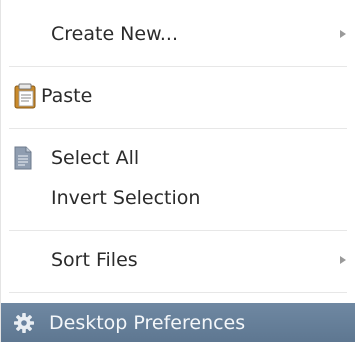 This screenshot has height=342, width=355. What do you see at coordinates (95, 158) in the screenshot?
I see `menu-item-label: Select All` at bounding box center [95, 158].